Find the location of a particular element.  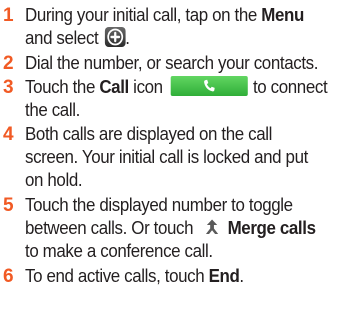

call-label: Call is located at coordinates (114, 87).